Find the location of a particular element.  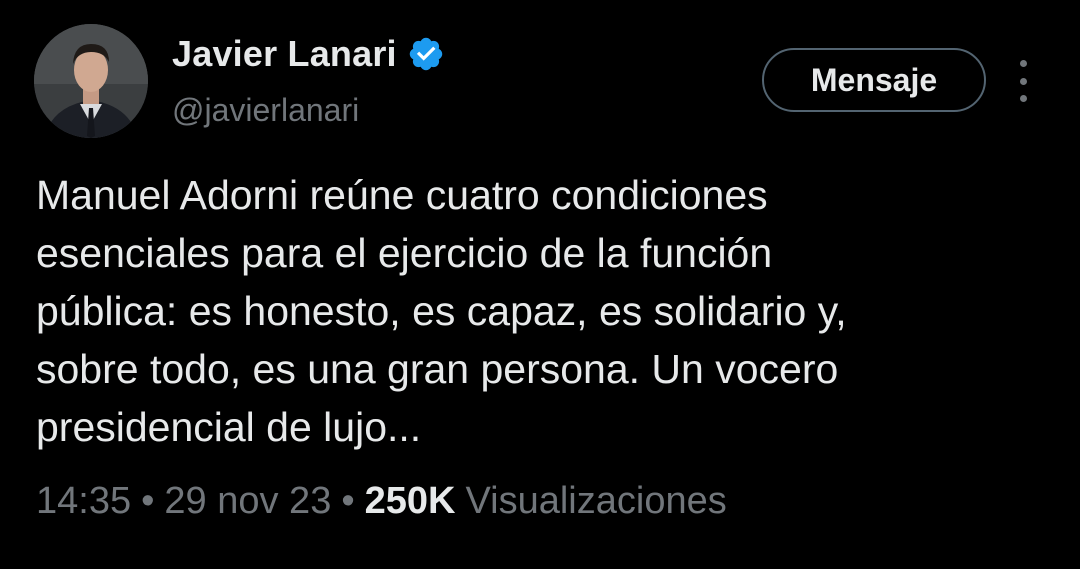

more-options-icon is located at coordinates (1023, 81).